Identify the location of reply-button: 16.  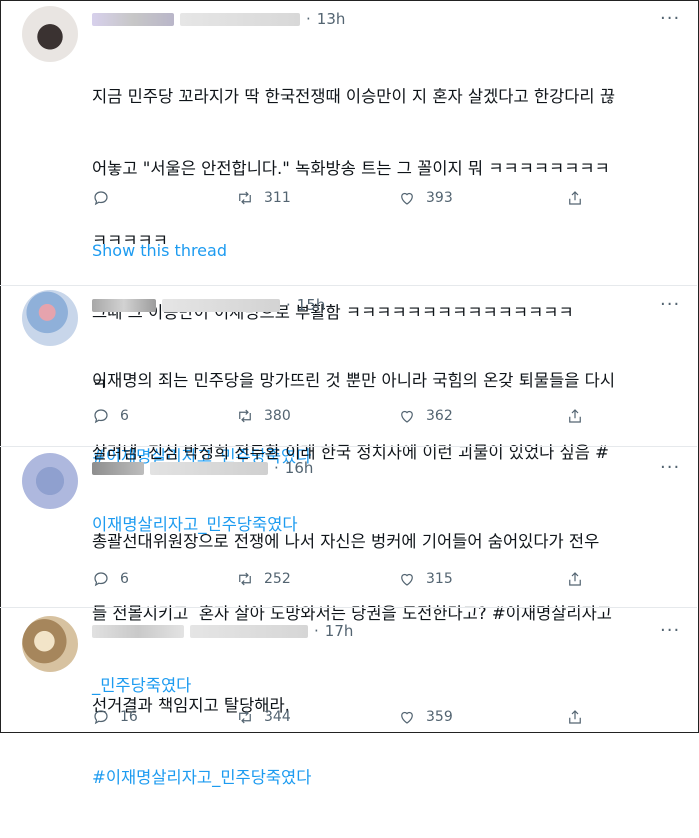
(115, 717).